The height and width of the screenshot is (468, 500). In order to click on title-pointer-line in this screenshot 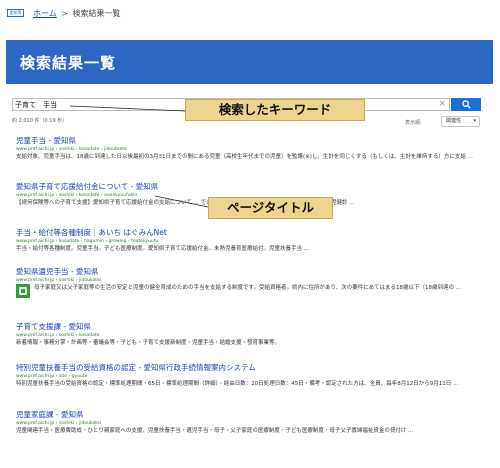, I will do `click(181, 201)`.